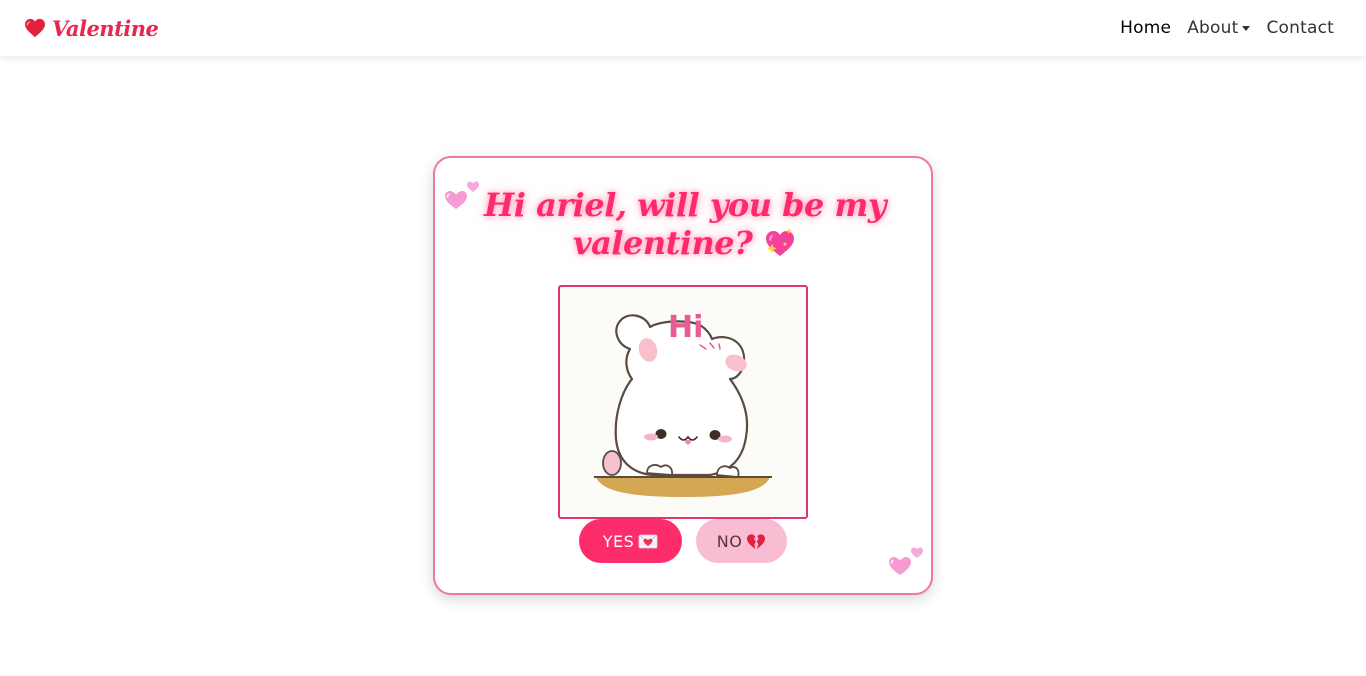  I want to click on bunny-image: Hi, so click(683, 402).